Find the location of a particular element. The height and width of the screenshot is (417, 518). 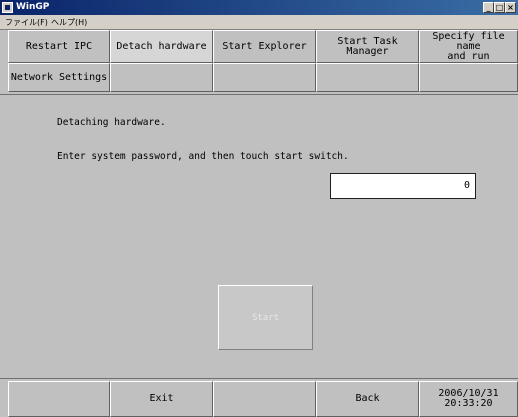

footer-divider is located at coordinates (259, 378).